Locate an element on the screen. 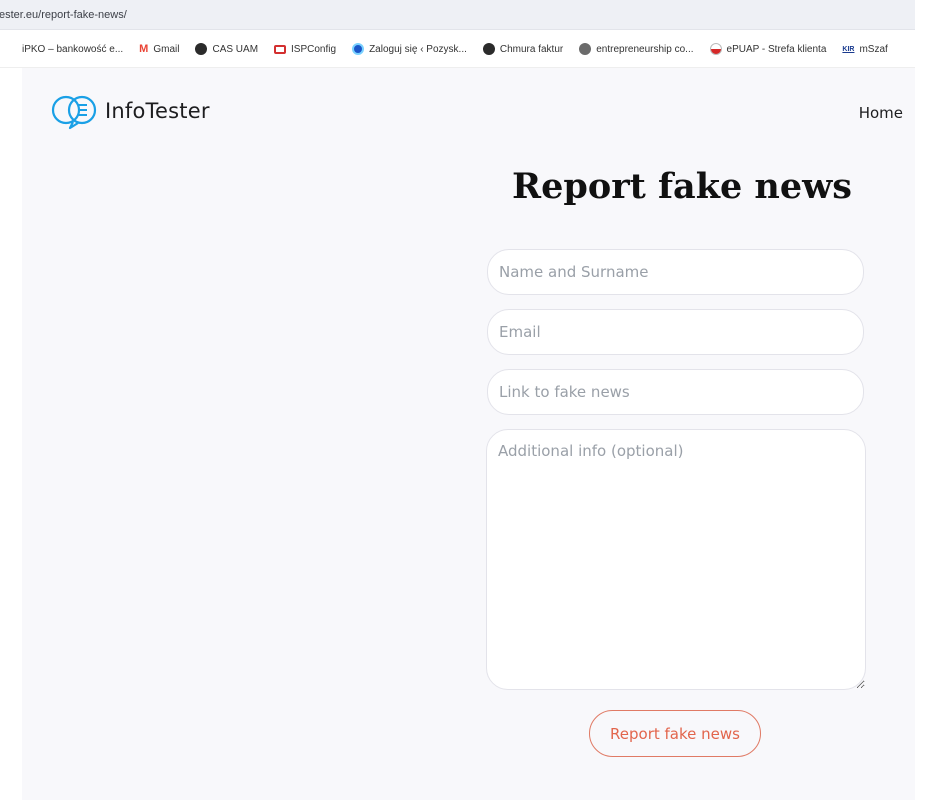 This screenshot has height=800, width=930. address-bar: ester.eu/report-fake-news/ is located at coordinates (457, 15).